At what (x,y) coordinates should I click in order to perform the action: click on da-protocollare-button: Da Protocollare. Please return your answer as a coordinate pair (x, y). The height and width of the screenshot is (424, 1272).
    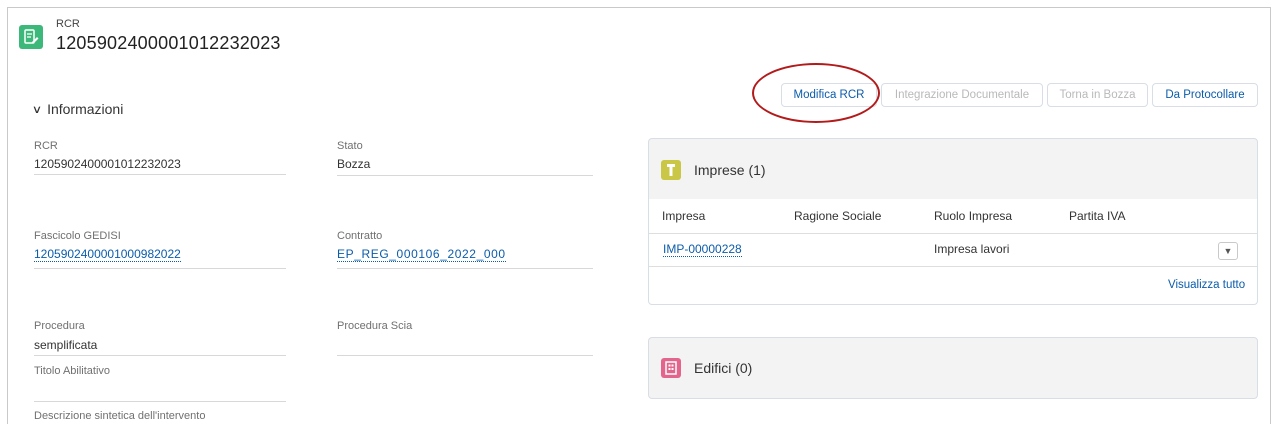
    Looking at the image, I should click on (1205, 95).